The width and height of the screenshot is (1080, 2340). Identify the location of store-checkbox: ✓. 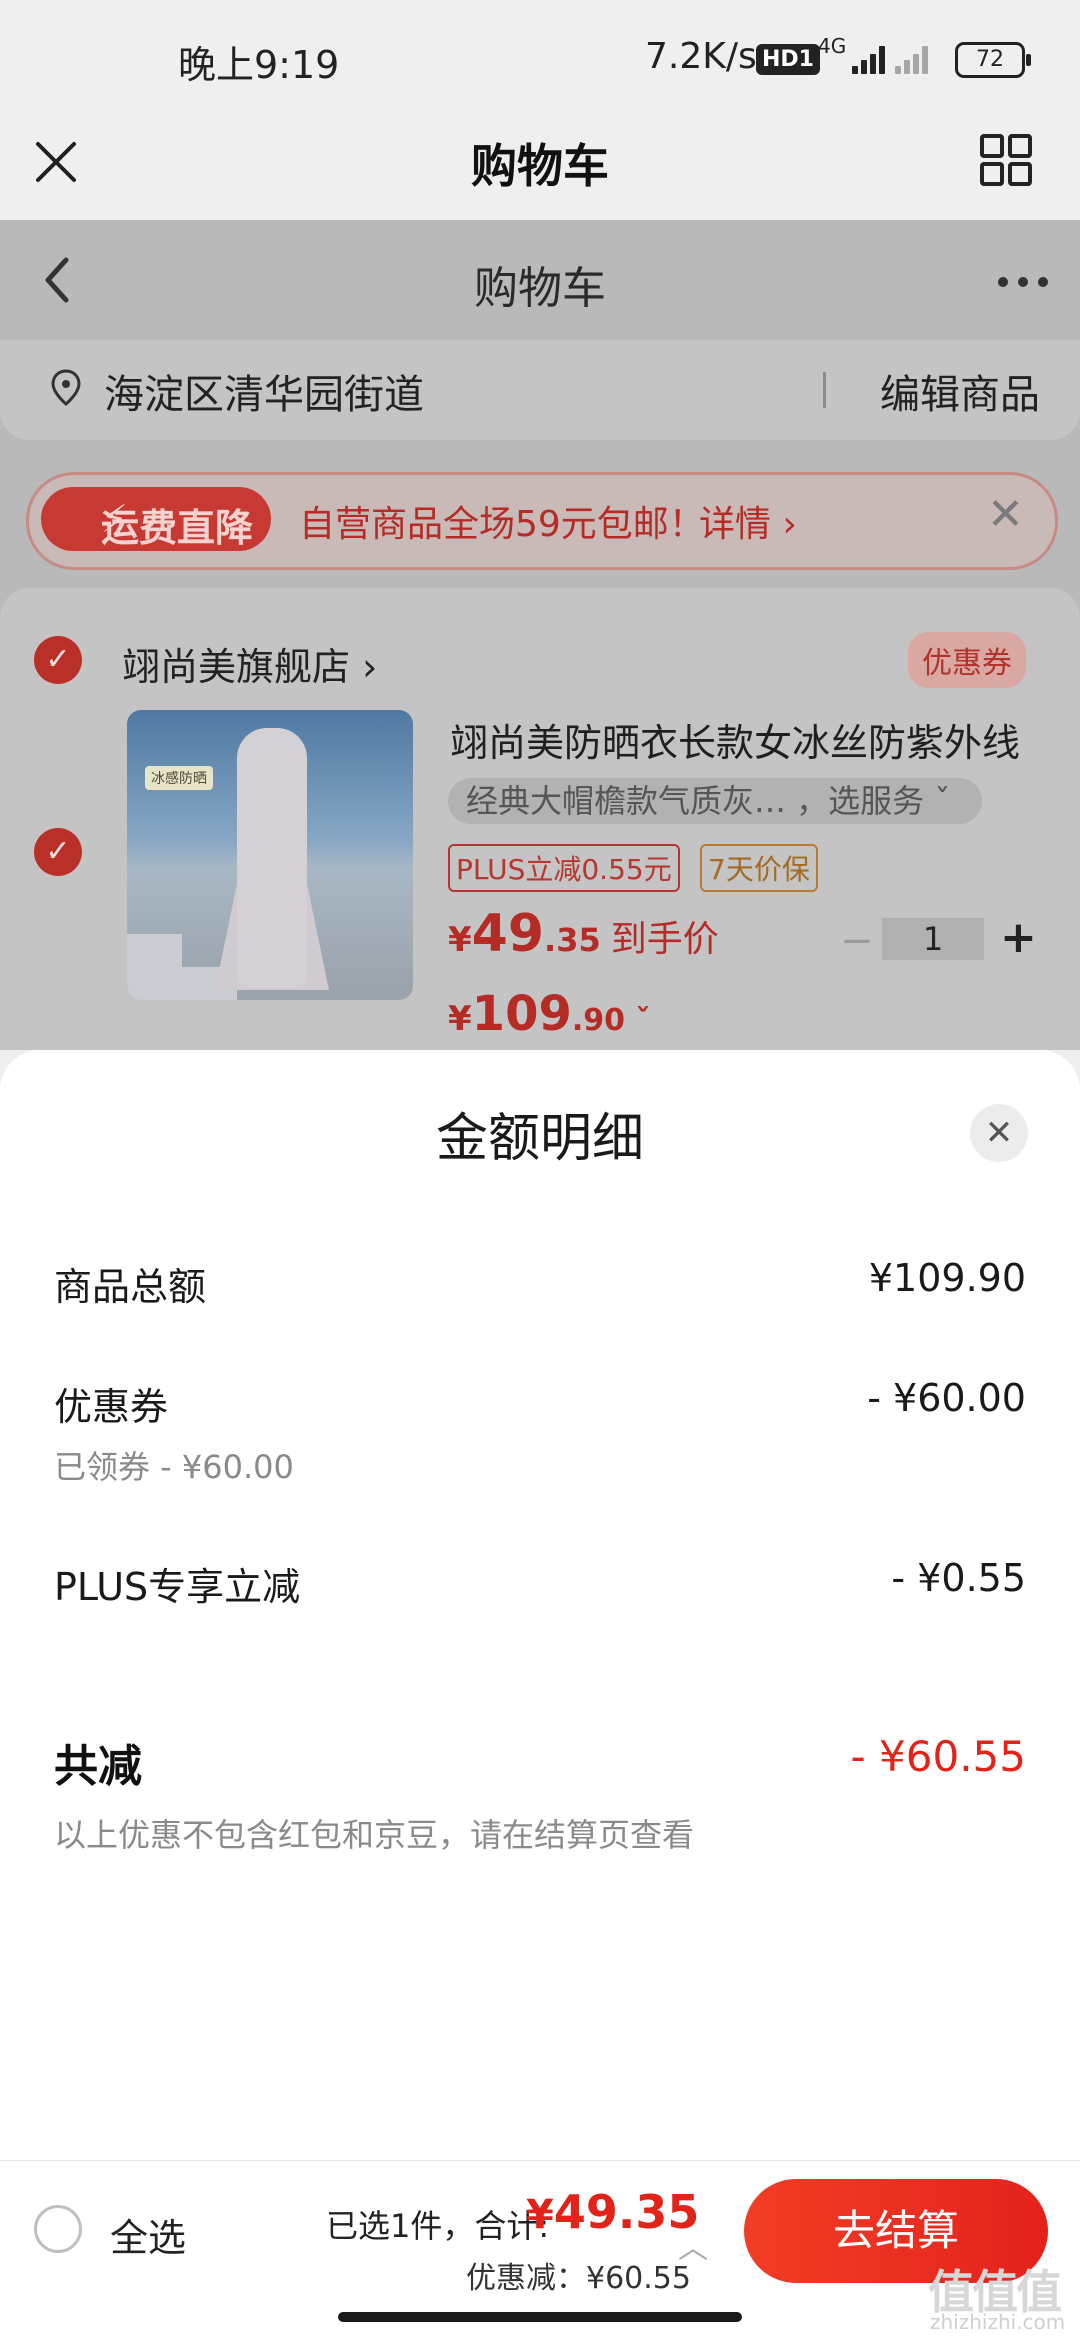
(58, 660).